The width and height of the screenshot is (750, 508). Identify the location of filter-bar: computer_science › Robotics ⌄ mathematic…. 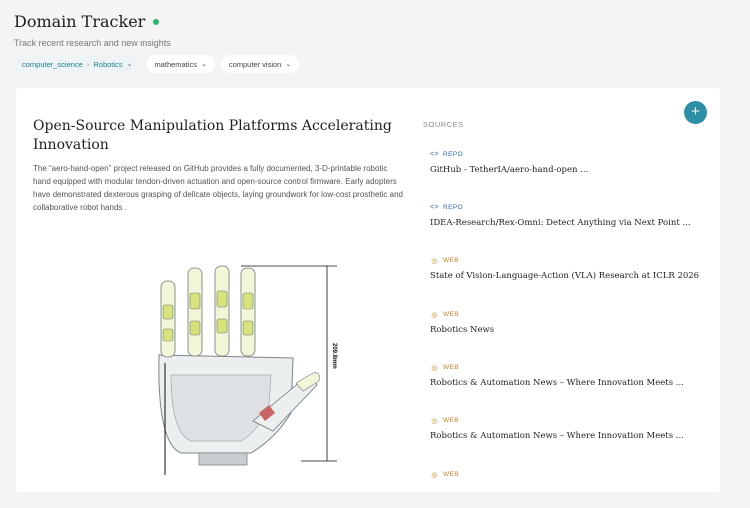
(157, 64).